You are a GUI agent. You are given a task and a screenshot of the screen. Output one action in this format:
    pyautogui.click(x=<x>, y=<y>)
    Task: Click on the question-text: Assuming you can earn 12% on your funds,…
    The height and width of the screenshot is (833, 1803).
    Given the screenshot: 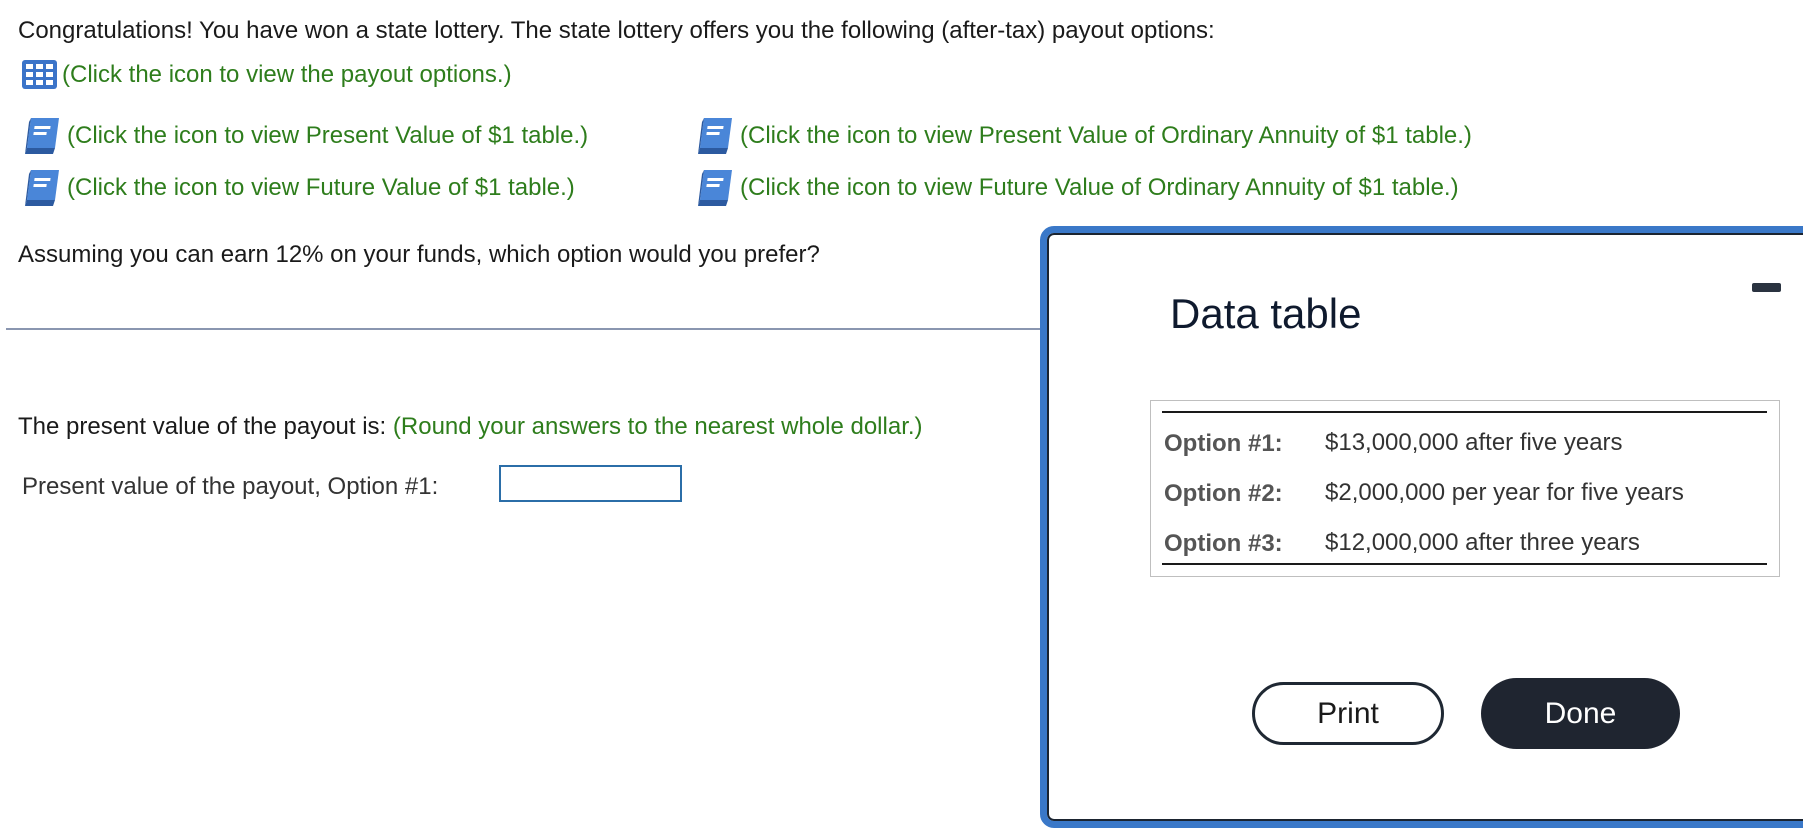 What is the action you would take?
    pyautogui.click(x=419, y=254)
    